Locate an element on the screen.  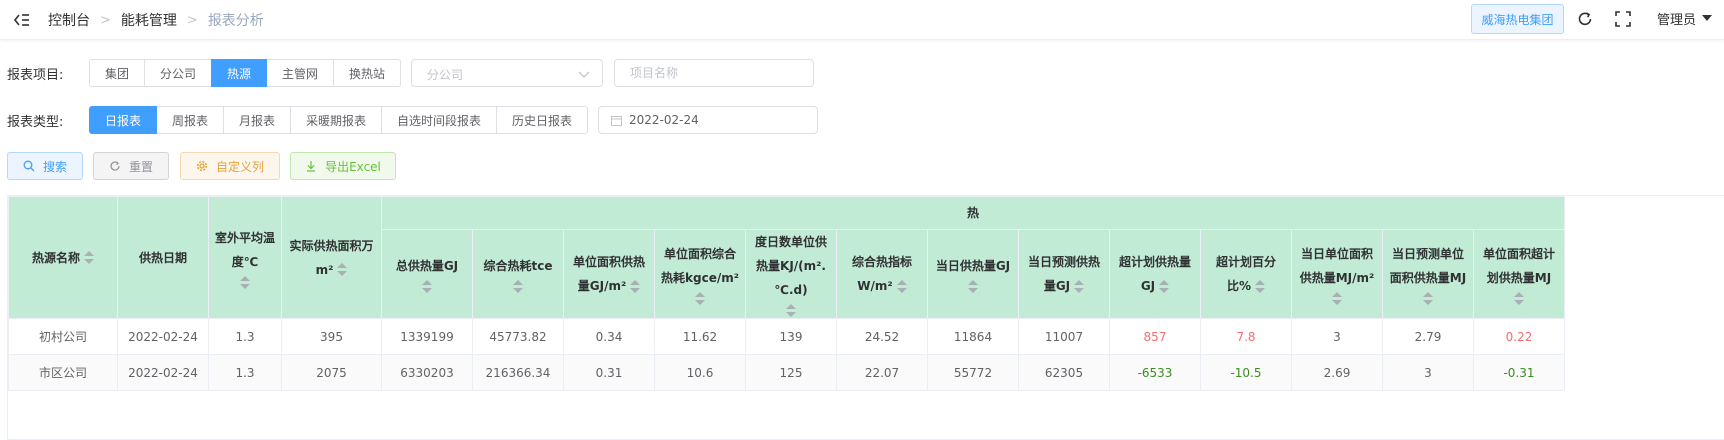
export-excel-label: 导出Excel is located at coordinates (353, 166).